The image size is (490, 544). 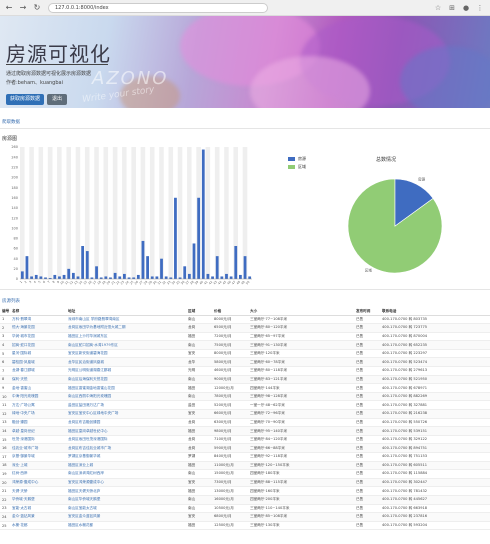 I want to click on table-cell-link: 福田区深业上城, so click(x=126, y=466).